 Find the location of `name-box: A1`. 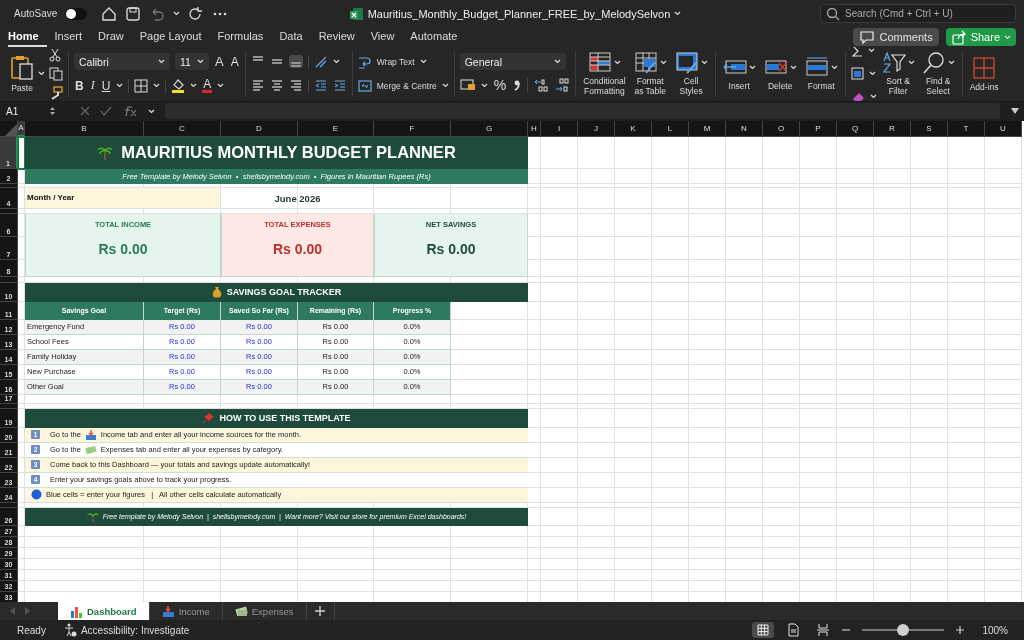

name-box: A1 is located at coordinates (31, 111).